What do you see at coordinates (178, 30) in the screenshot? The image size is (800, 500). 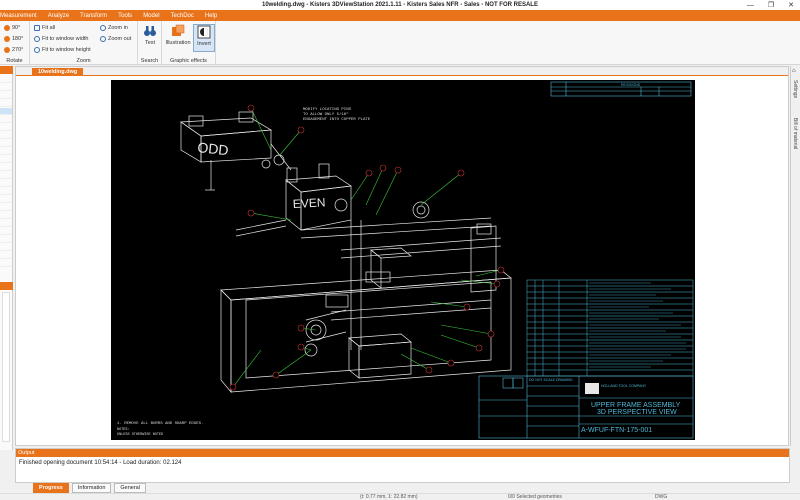 I see `illustration-icon` at bounding box center [178, 30].